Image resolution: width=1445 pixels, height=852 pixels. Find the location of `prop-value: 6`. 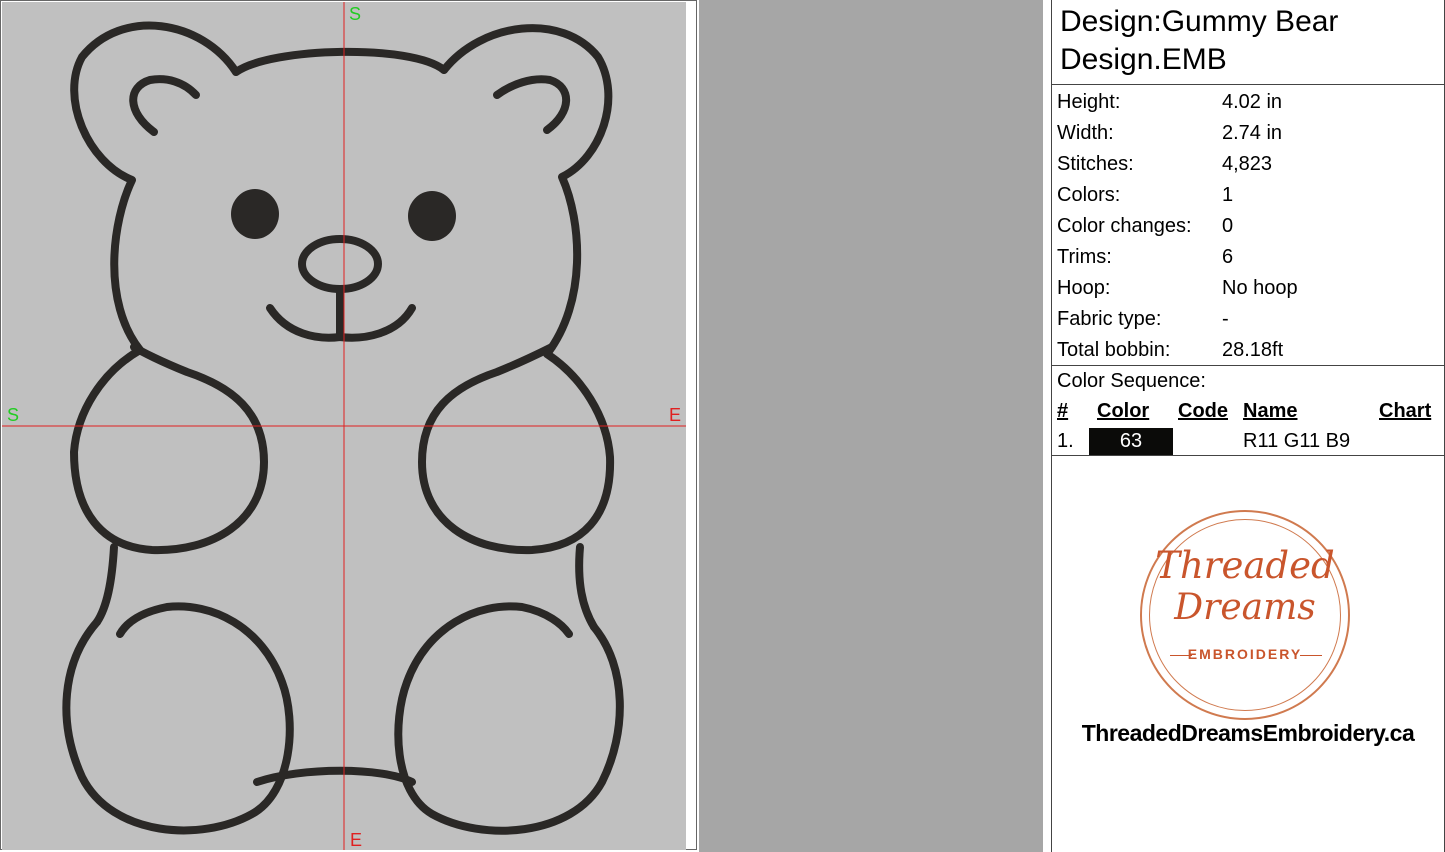

prop-value: 6 is located at coordinates (1228, 257).